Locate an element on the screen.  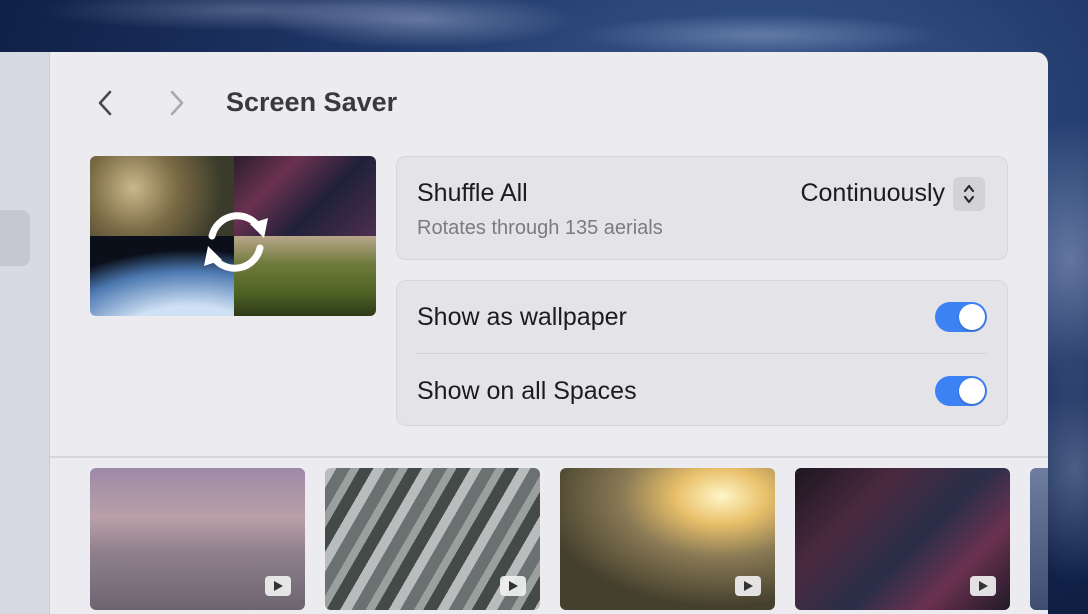
options-group: Show as wallpaper Show on all Spaces is located at coordinates (702, 353).